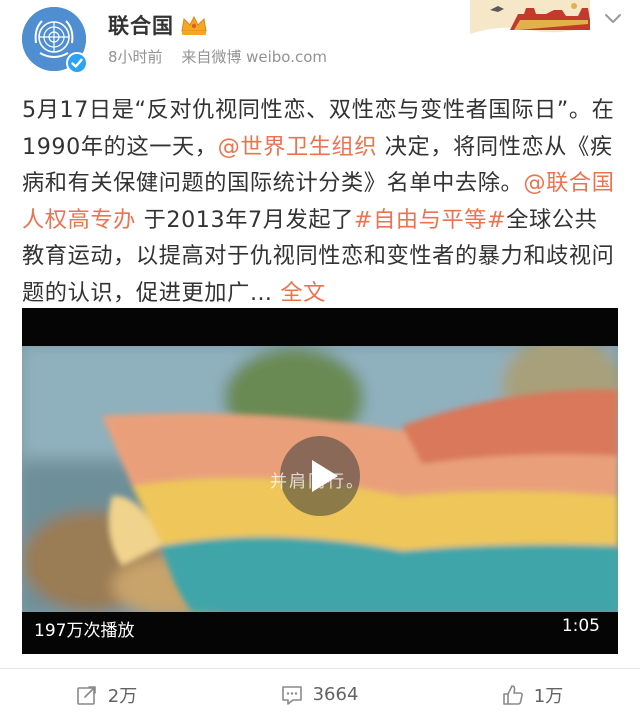 This screenshot has width=640, height=720. What do you see at coordinates (122, 696) in the screenshot?
I see `repost-count: 2万` at bounding box center [122, 696].